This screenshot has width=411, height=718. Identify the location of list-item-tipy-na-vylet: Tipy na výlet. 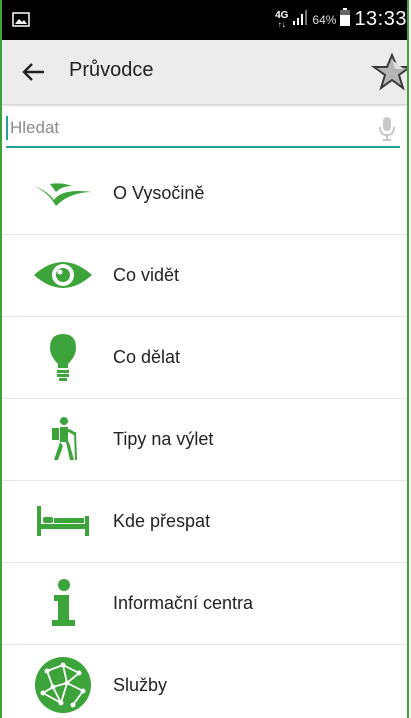
(204, 440).